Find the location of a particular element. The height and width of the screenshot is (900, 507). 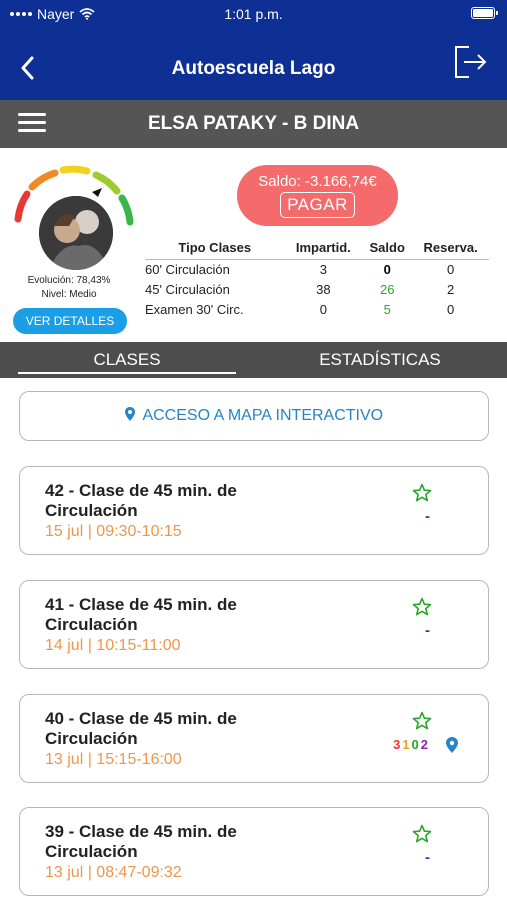

balance-value: Saldo: -3.166,74€ is located at coordinates (317, 181).